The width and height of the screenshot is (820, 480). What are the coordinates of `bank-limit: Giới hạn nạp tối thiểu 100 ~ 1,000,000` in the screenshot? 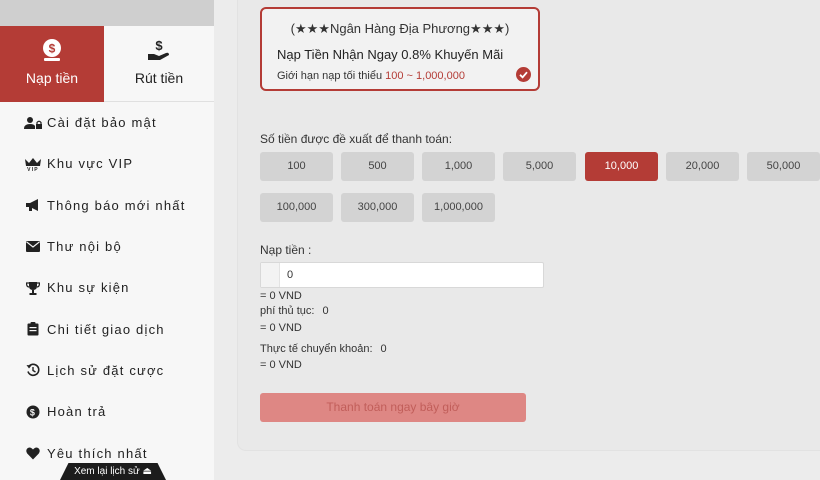 It's located at (371, 76).